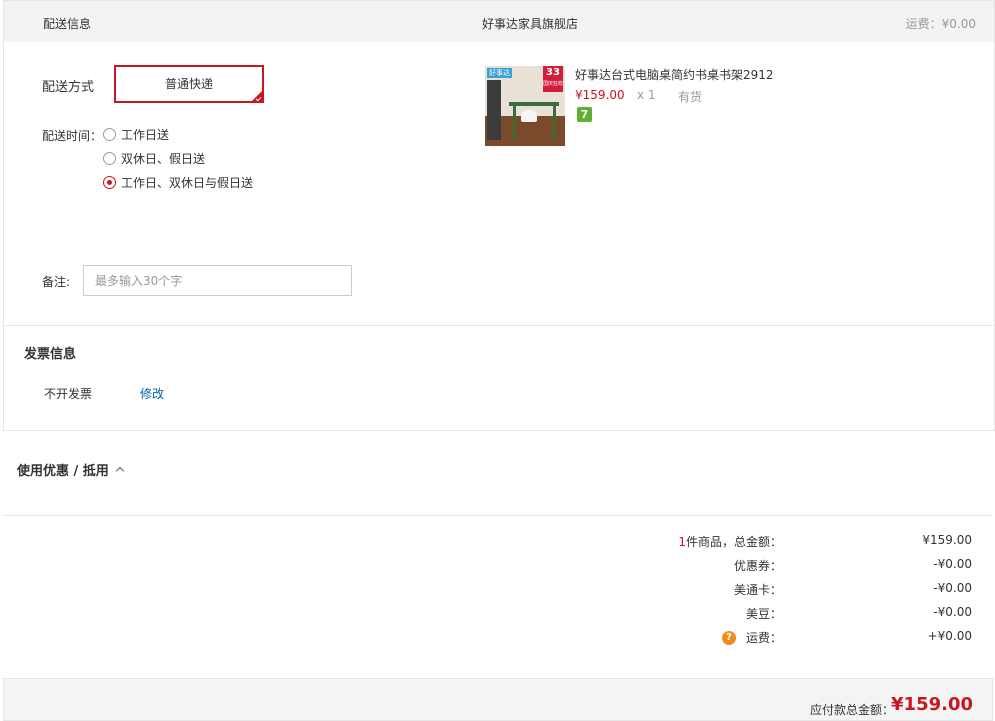 Image resolution: width=995 pixels, height=721 pixels. What do you see at coordinates (952, 564) in the screenshot?
I see `summary-coupon-value: -¥0.00` at bounding box center [952, 564].